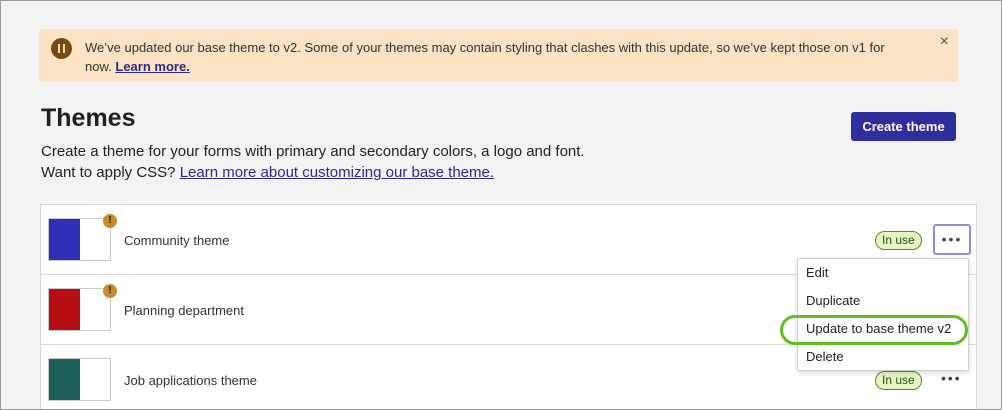 This screenshot has width=1002, height=410. I want to click on close-icon: ×, so click(944, 42).